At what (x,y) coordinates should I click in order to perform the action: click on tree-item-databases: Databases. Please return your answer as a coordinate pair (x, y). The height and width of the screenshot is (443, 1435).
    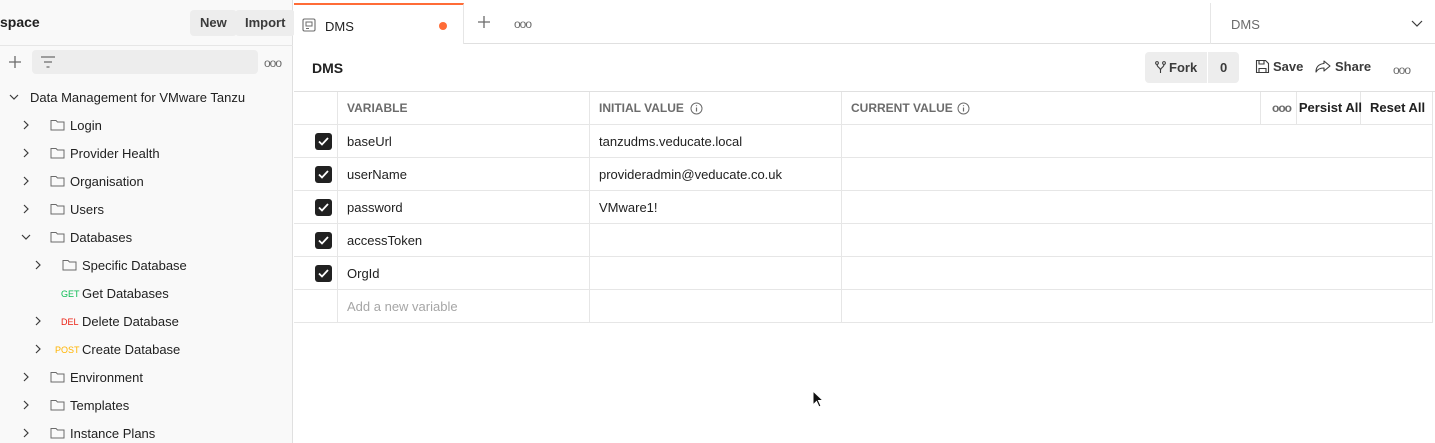
    Looking at the image, I should click on (146, 237).